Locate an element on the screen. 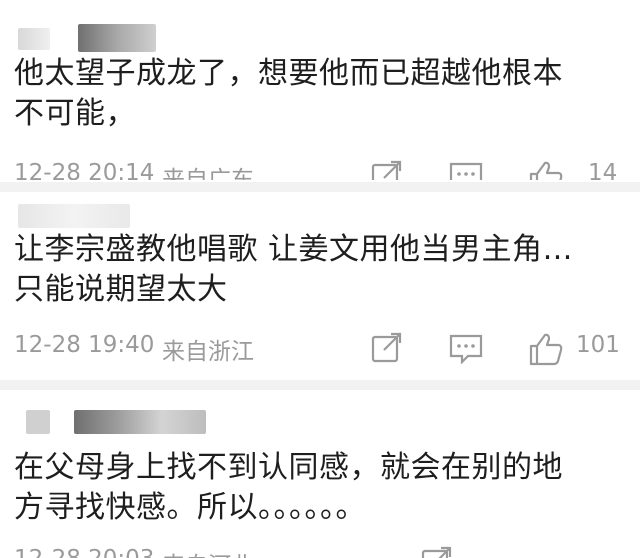 The height and width of the screenshot is (558, 640). comment-location: 来自河北 is located at coordinates (208, 552).